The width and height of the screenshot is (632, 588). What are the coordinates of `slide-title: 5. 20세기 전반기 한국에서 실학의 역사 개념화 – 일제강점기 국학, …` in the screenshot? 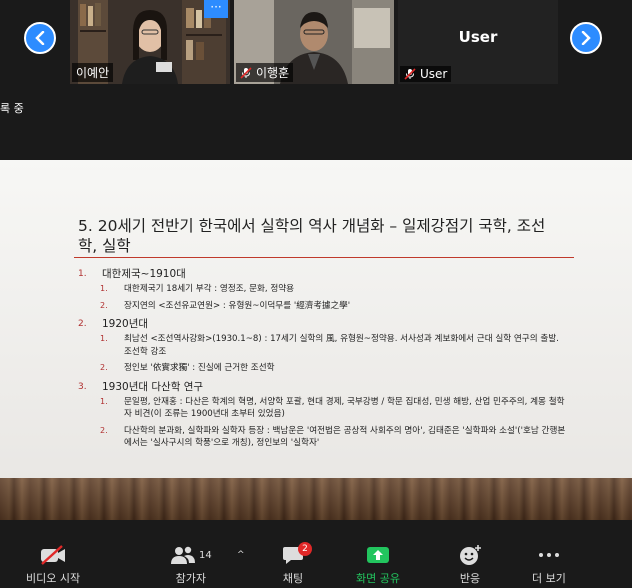 It's located at (312, 236).